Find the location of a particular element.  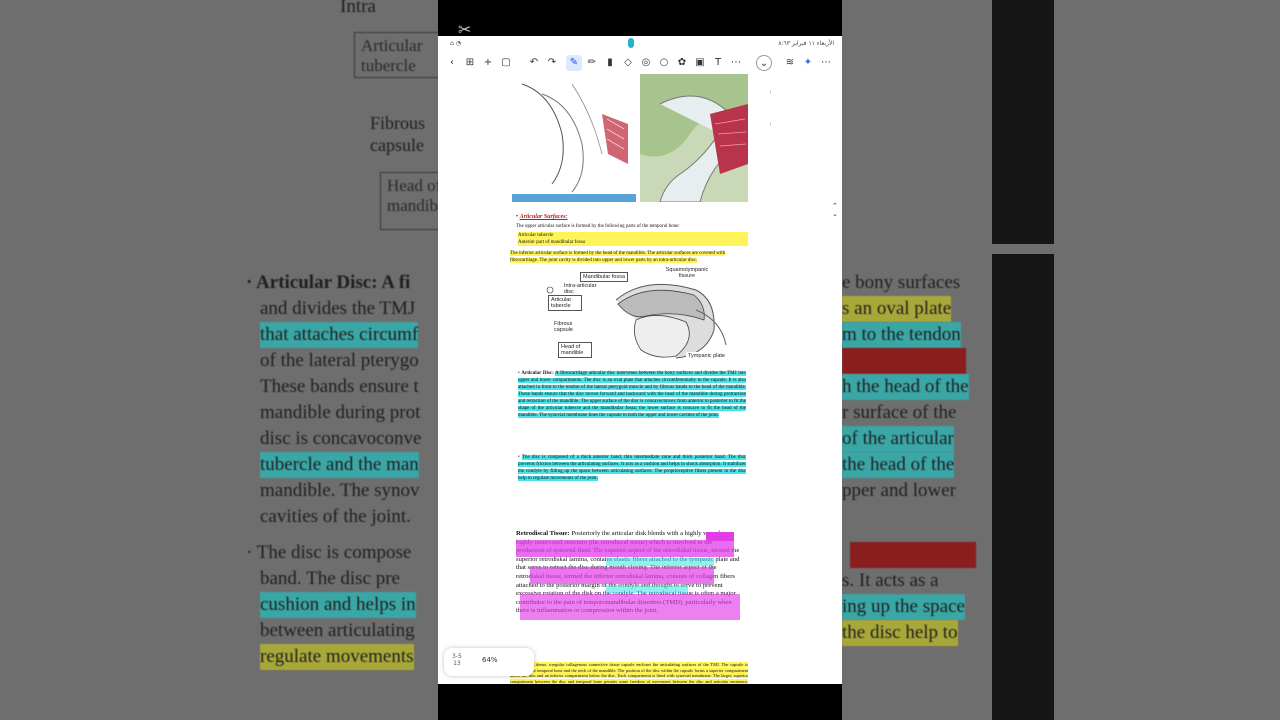

tmj-anatomy-image is located at coordinates (694, 138).